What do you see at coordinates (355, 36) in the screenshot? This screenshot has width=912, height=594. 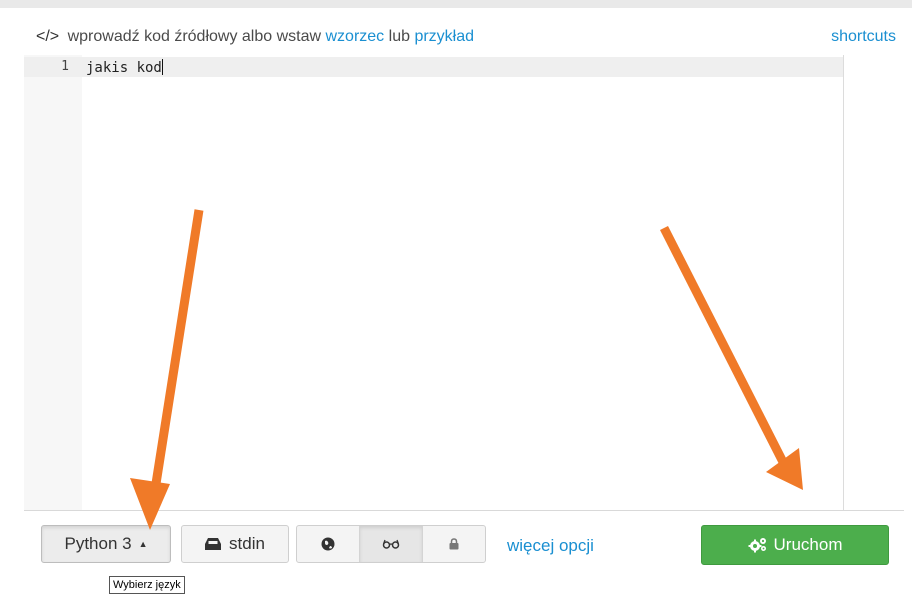 I see `template-link: wzorzec` at bounding box center [355, 36].